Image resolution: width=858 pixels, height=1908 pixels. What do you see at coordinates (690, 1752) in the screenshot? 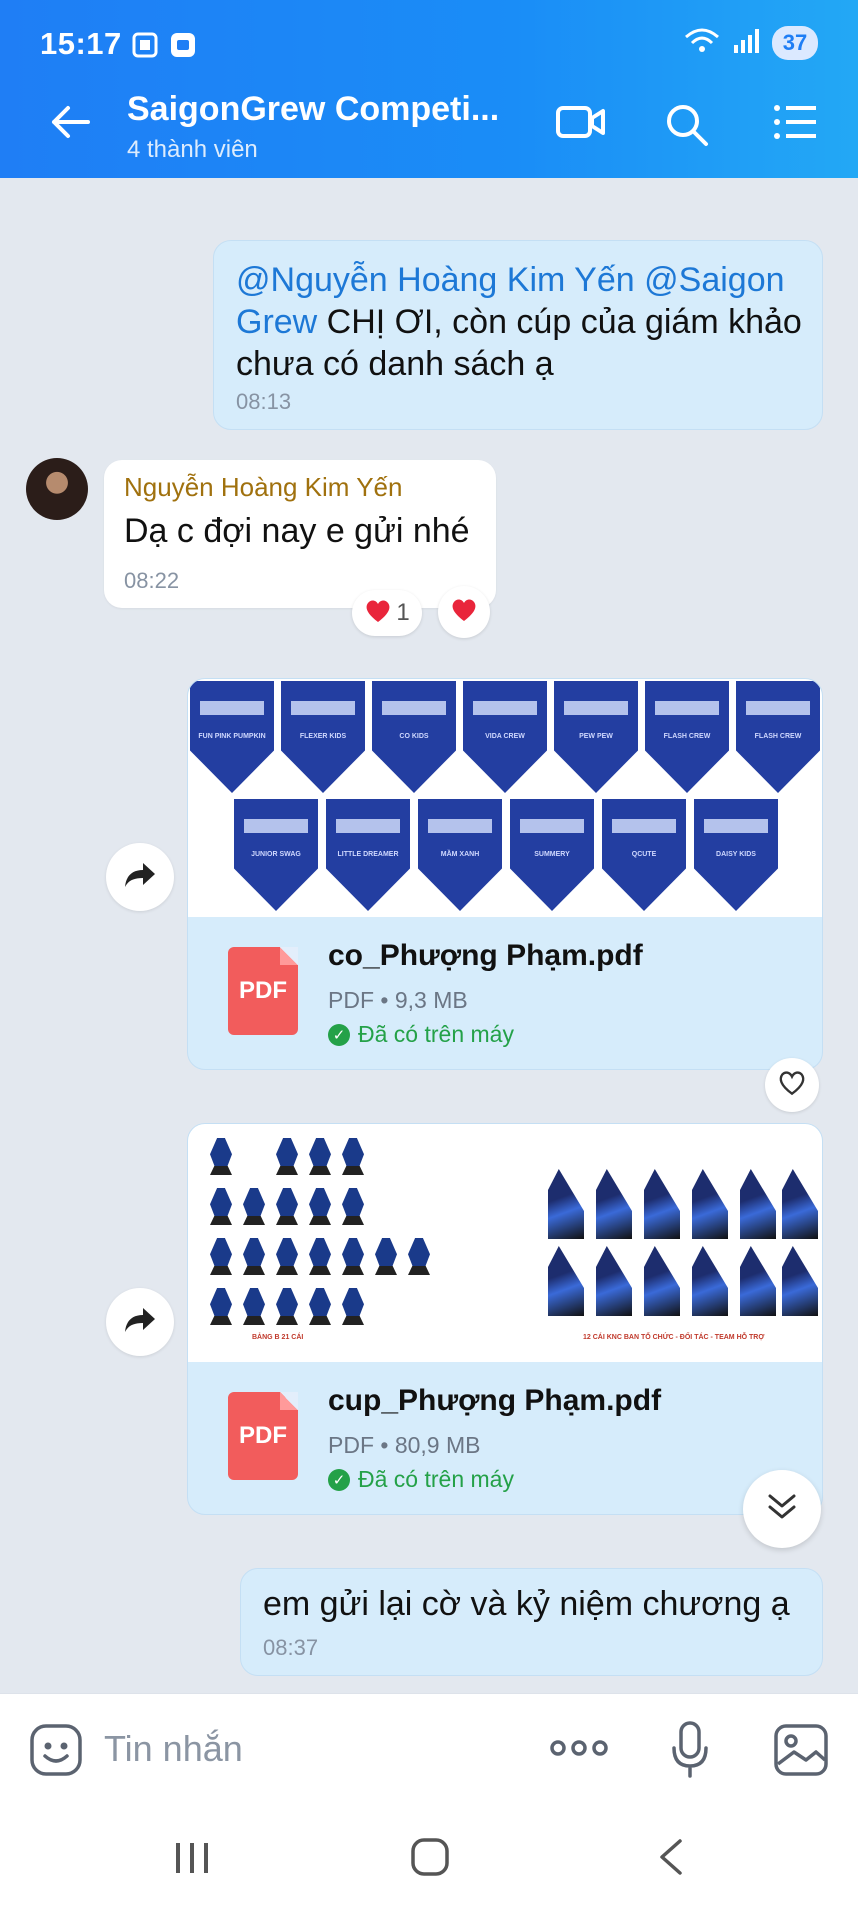
I see `microphone-icon` at bounding box center [690, 1752].